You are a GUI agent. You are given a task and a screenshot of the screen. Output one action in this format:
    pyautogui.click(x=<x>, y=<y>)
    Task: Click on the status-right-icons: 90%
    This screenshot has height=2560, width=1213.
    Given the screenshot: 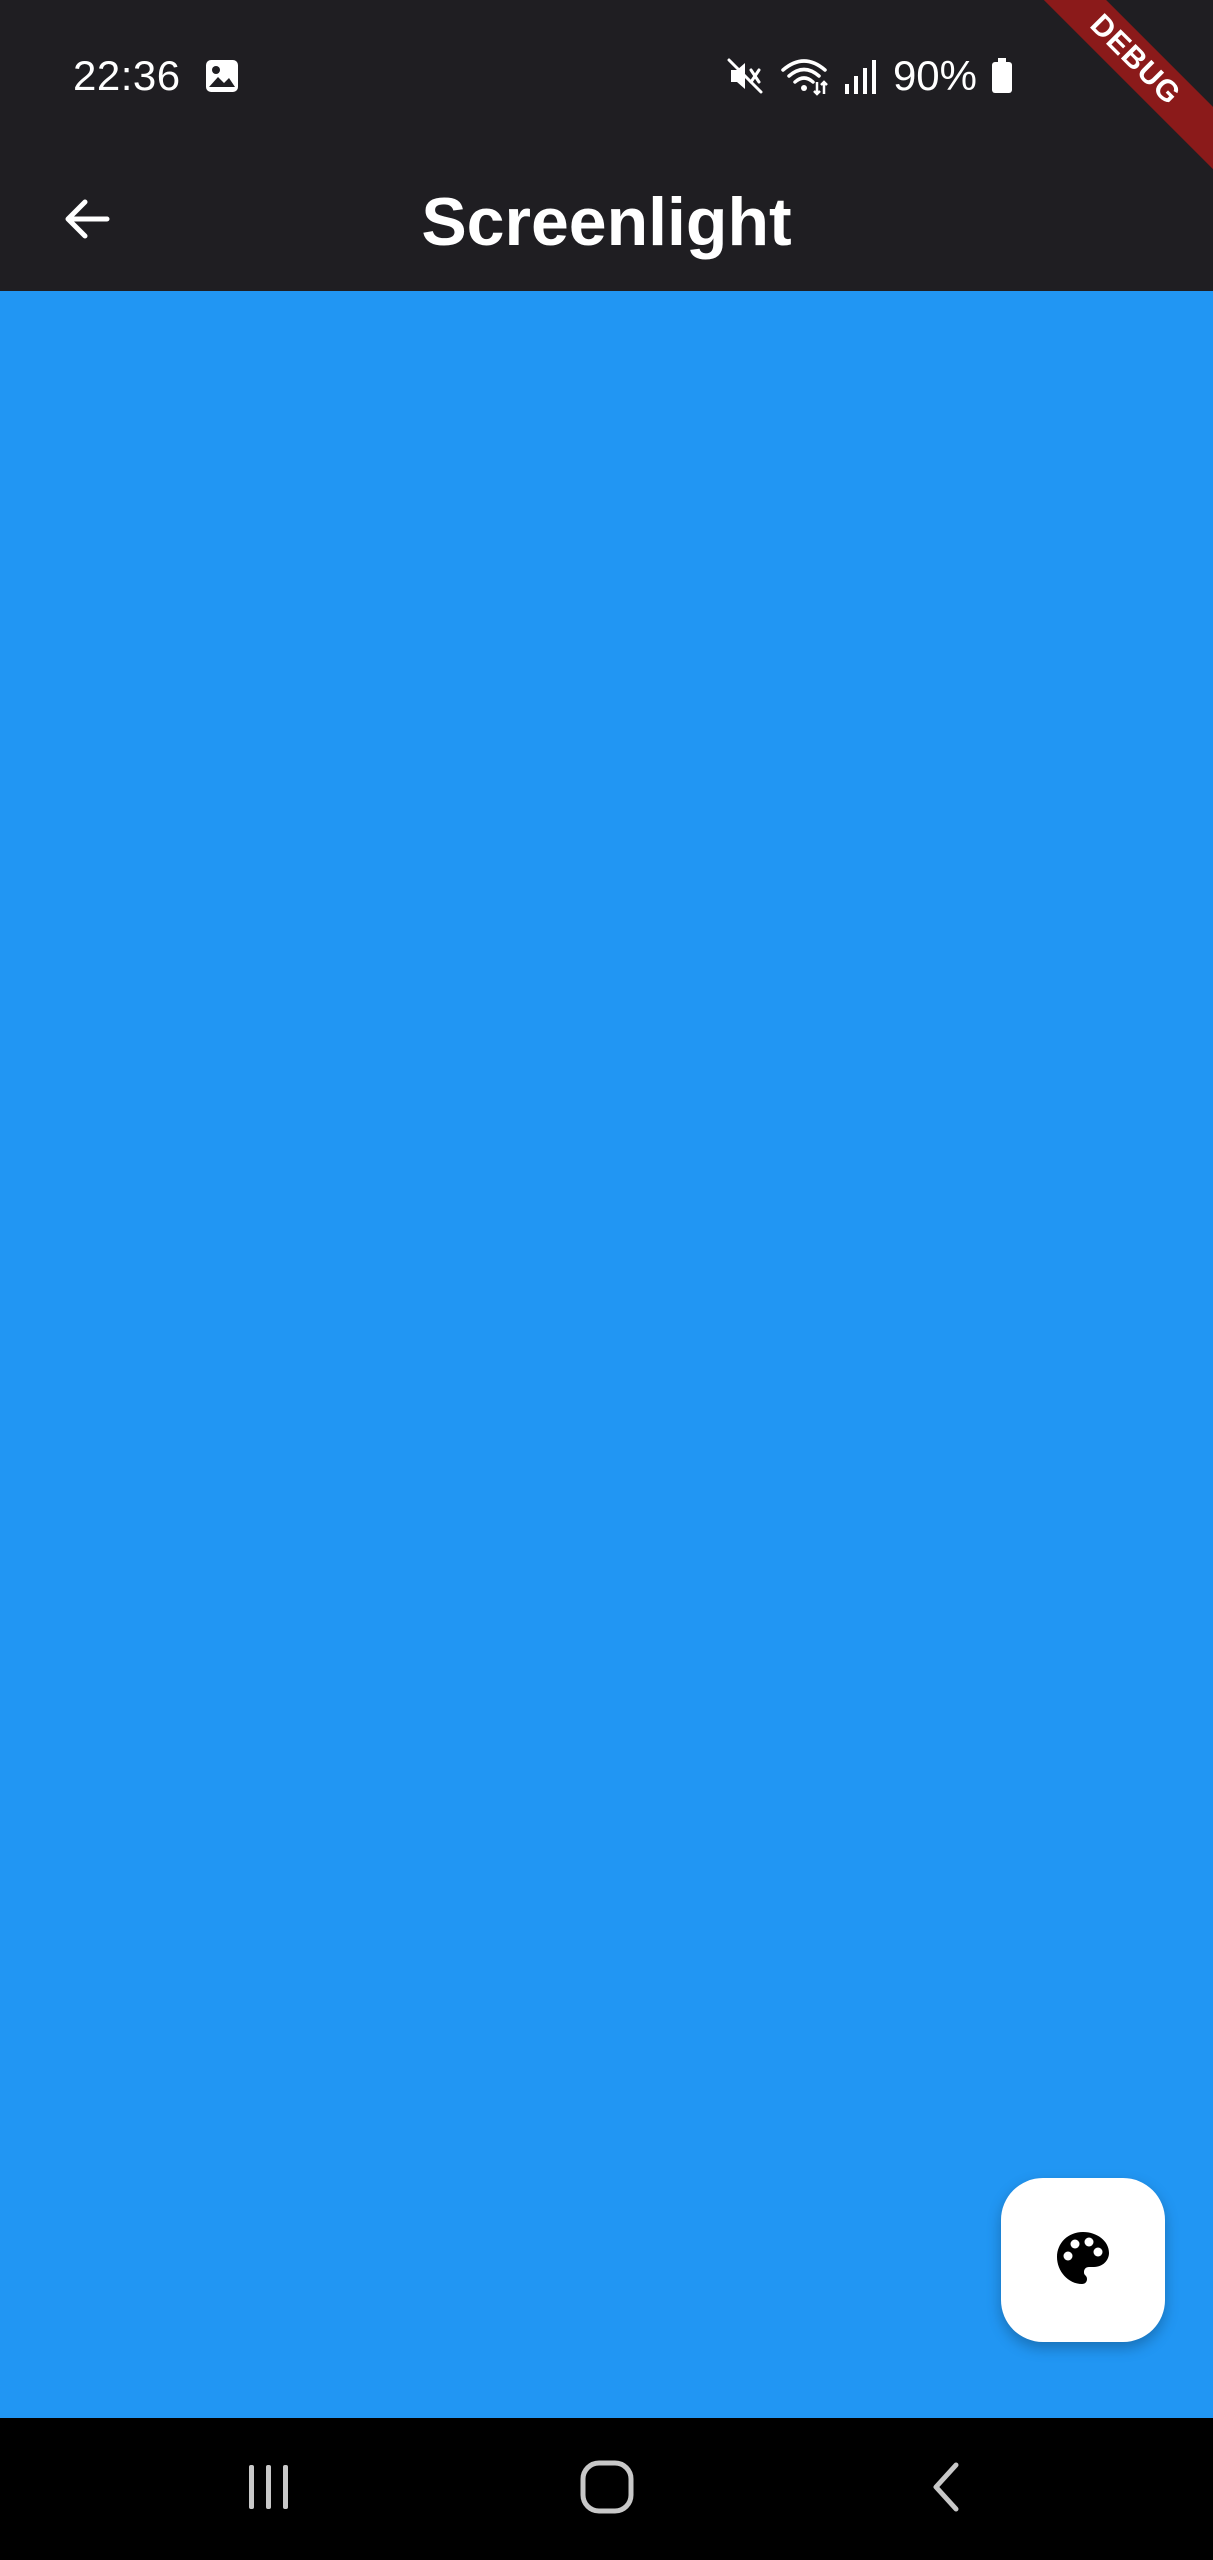 What is the action you would take?
    pyautogui.click(x=869, y=76)
    